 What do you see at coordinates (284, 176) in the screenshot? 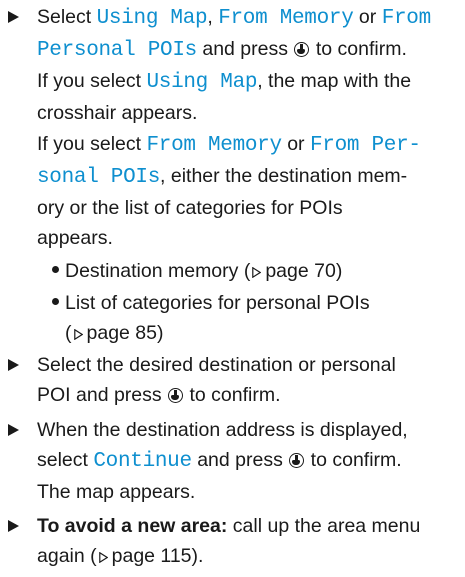
I see `text: , either the destination mem-` at bounding box center [284, 176].